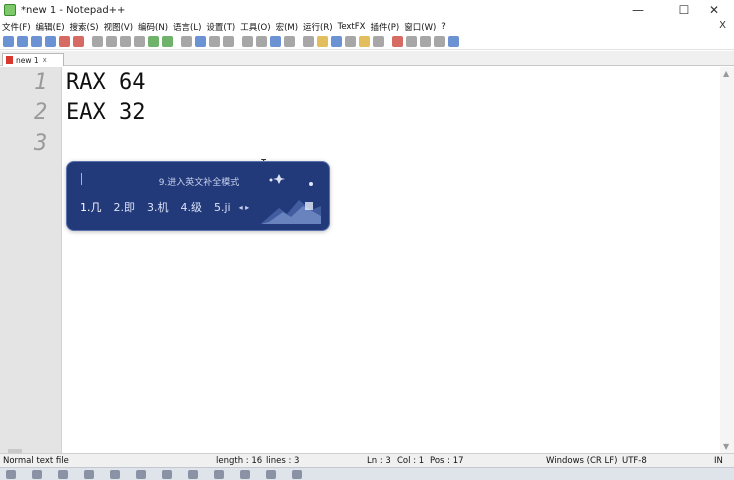 The image size is (734, 480). I want to click on scroll-up-icon: ▲, so click(726, 73).